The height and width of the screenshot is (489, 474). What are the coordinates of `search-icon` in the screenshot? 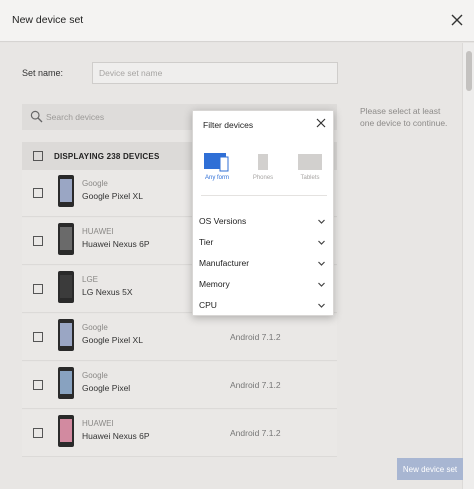 It's located at (36, 116).